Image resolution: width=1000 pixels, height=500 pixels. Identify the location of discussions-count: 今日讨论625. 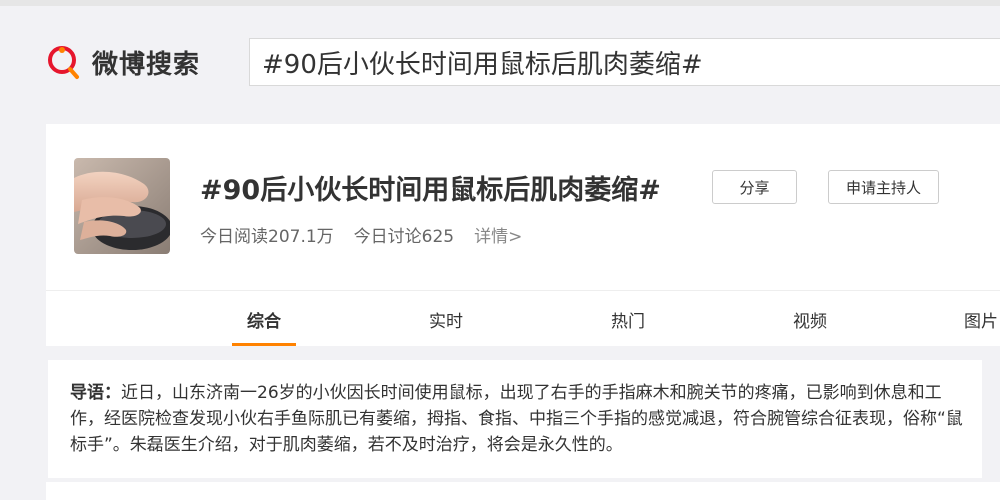
(404, 237).